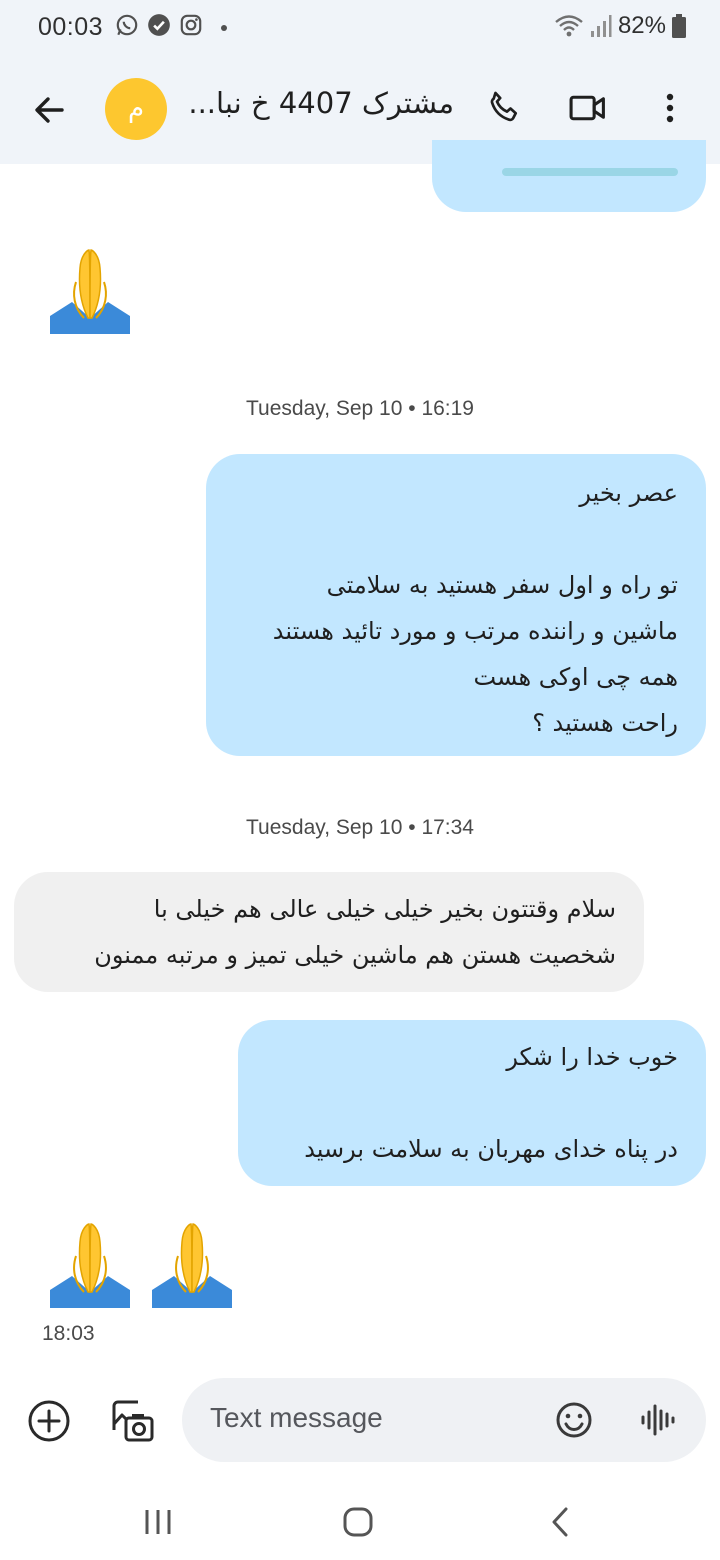 This screenshot has height=1560, width=720. I want to click on redacted-text, so click(590, 172).